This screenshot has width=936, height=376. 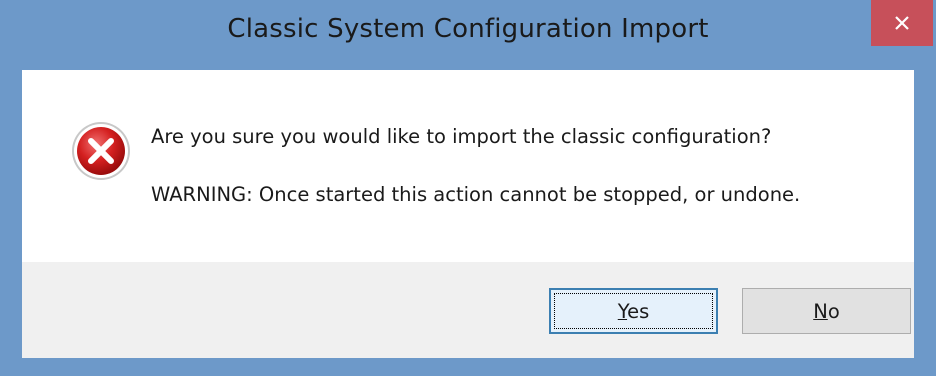 I want to click on no-button-label: No, so click(x=826, y=311).